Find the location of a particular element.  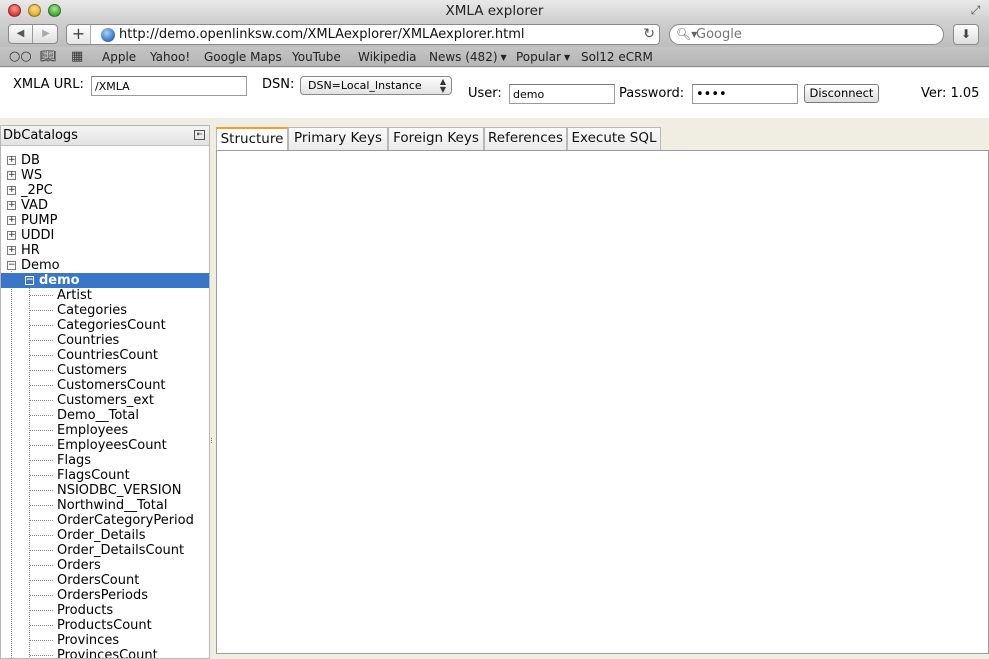

tree-item-label: Customers_ext is located at coordinates (105, 400).